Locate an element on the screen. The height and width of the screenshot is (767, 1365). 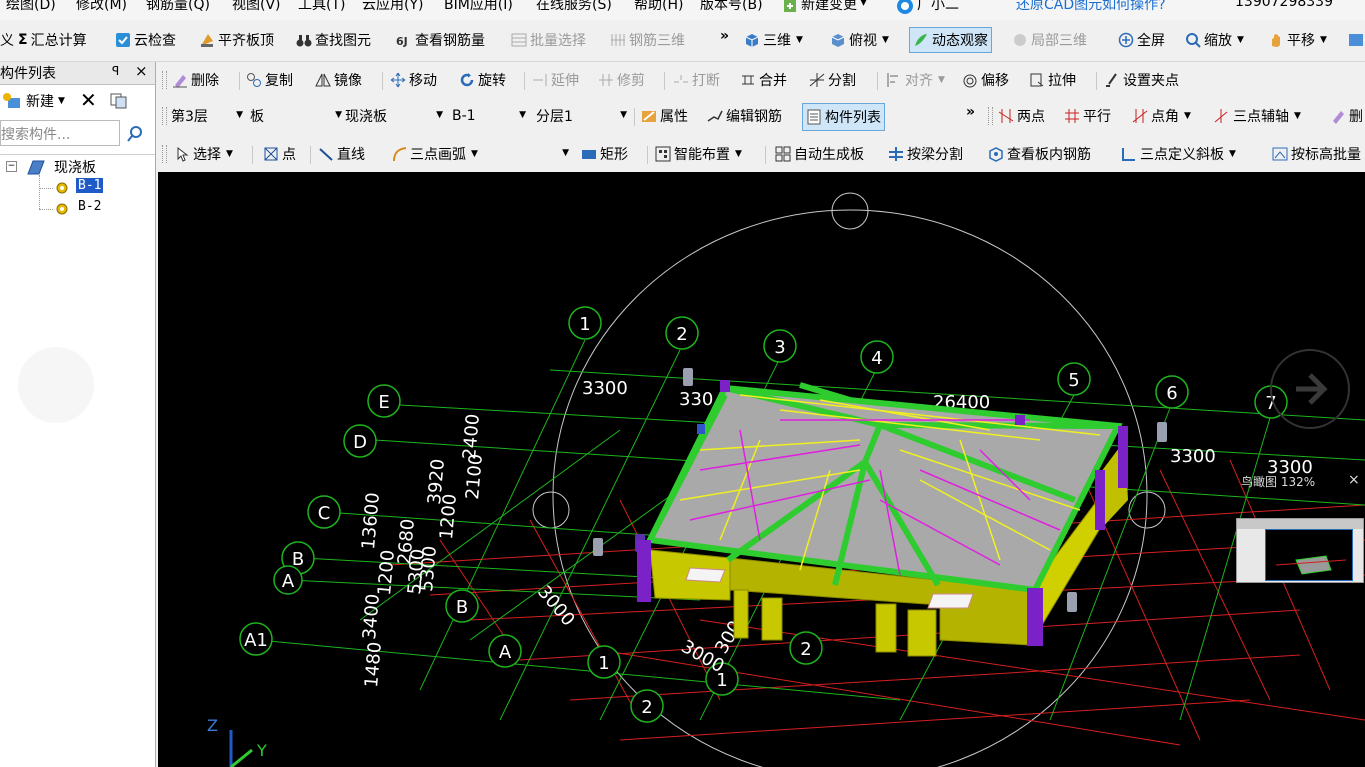
merge-button: 合并 is located at coordinates (763, 80).